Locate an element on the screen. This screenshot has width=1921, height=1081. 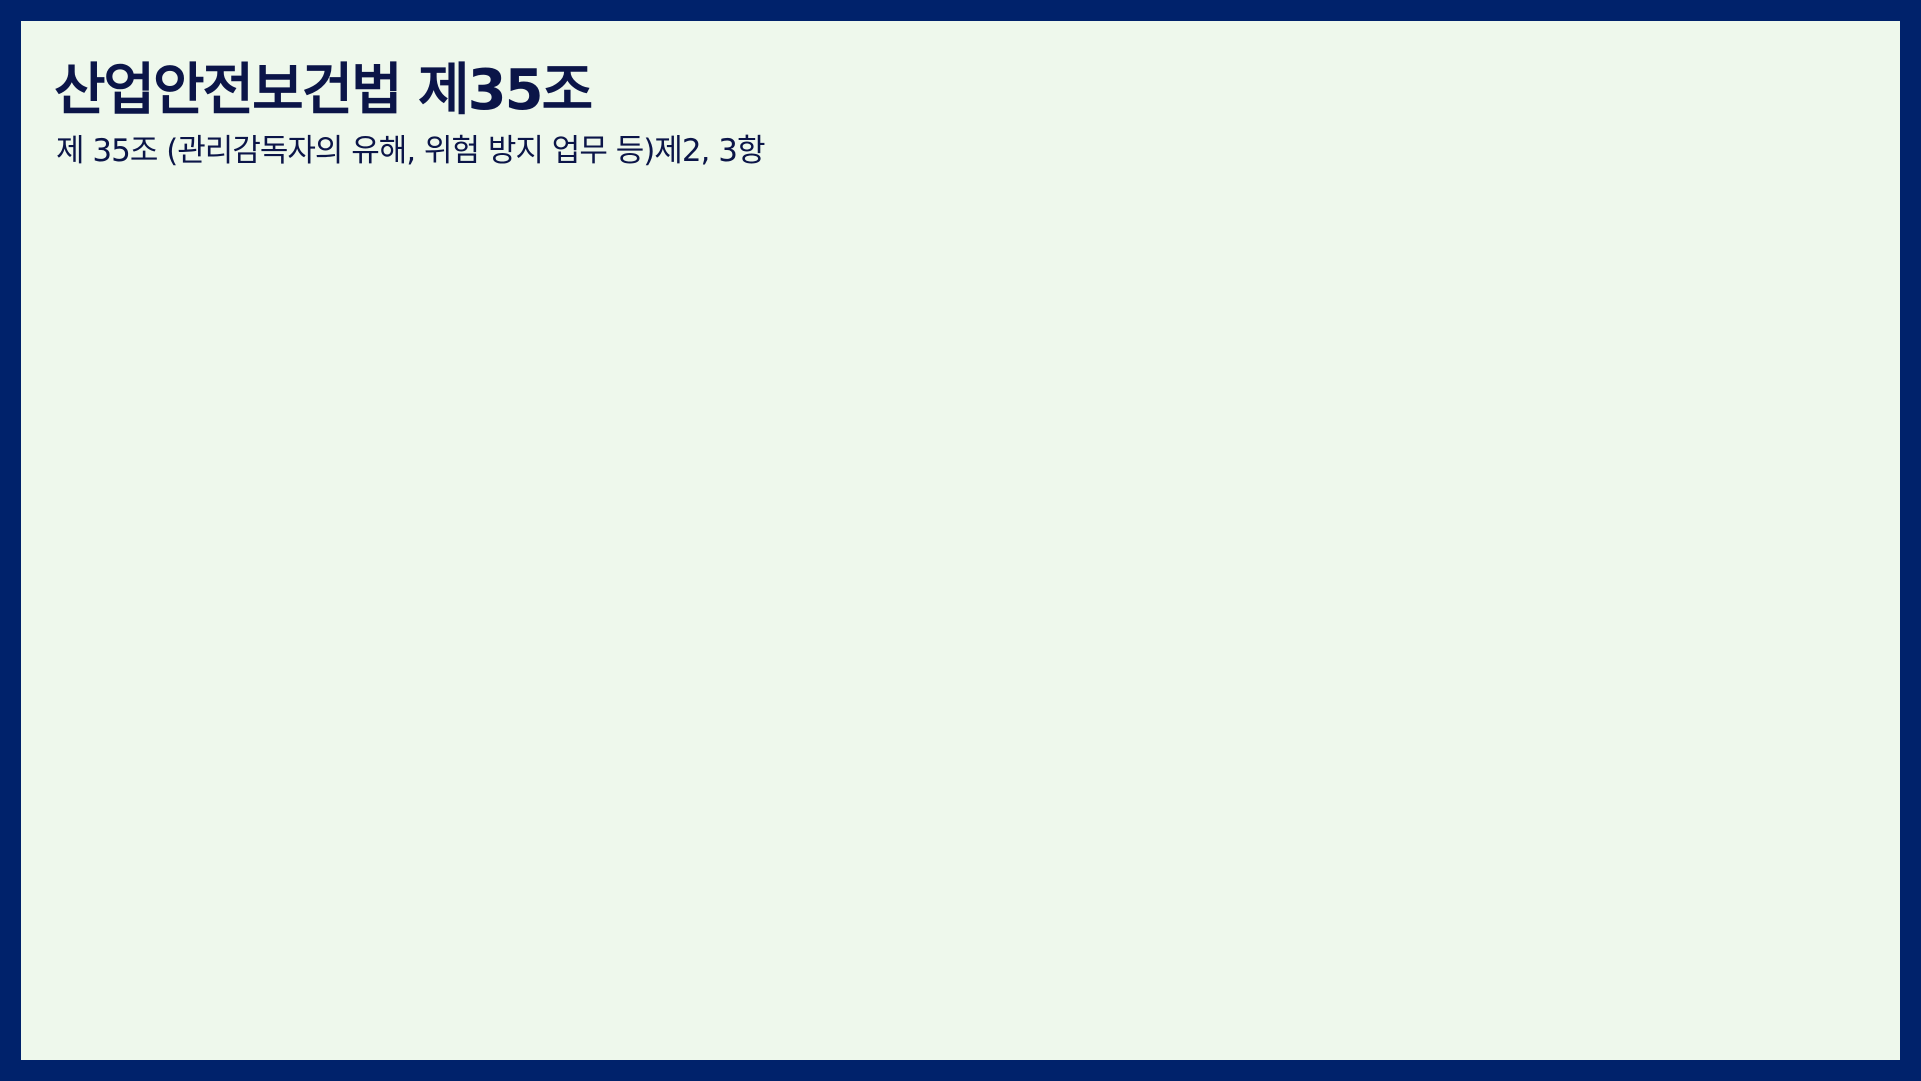
slide-subtitle: 제 35조 (관리감독자의 유해, 위험 방지 업무 등)제2, 3항 is located at coordinates (411, 151).